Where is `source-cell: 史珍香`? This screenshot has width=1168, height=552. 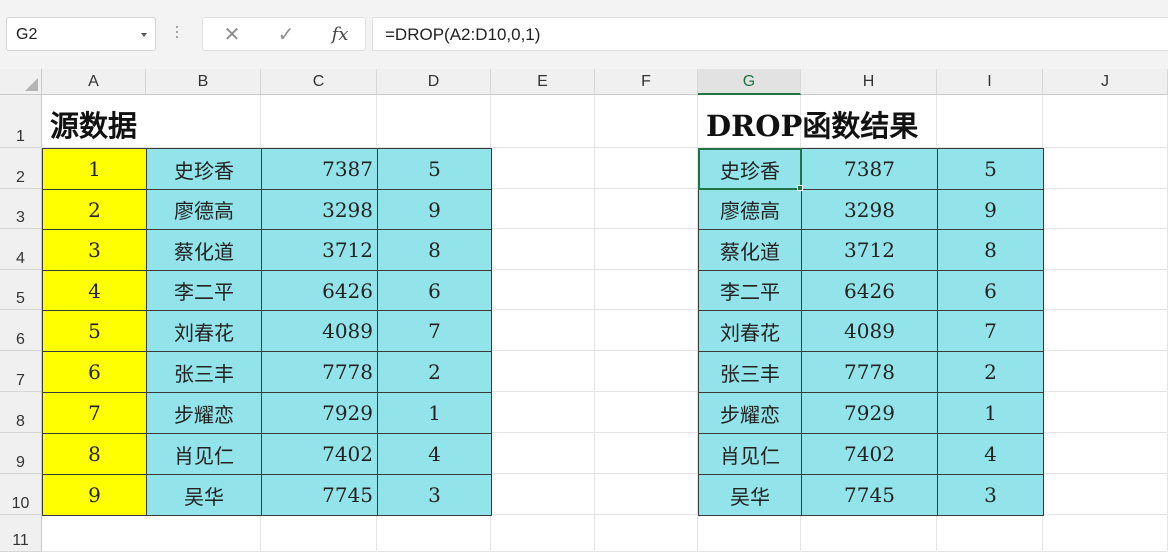 source-cell: 史珍香 is located at coordinates (204, 169).